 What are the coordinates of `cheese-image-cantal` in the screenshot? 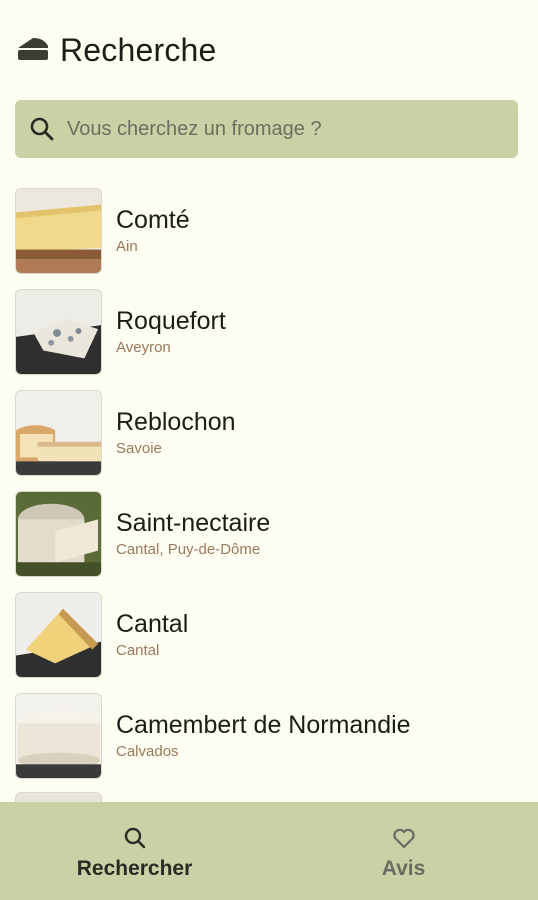 It's located at (58, 635).